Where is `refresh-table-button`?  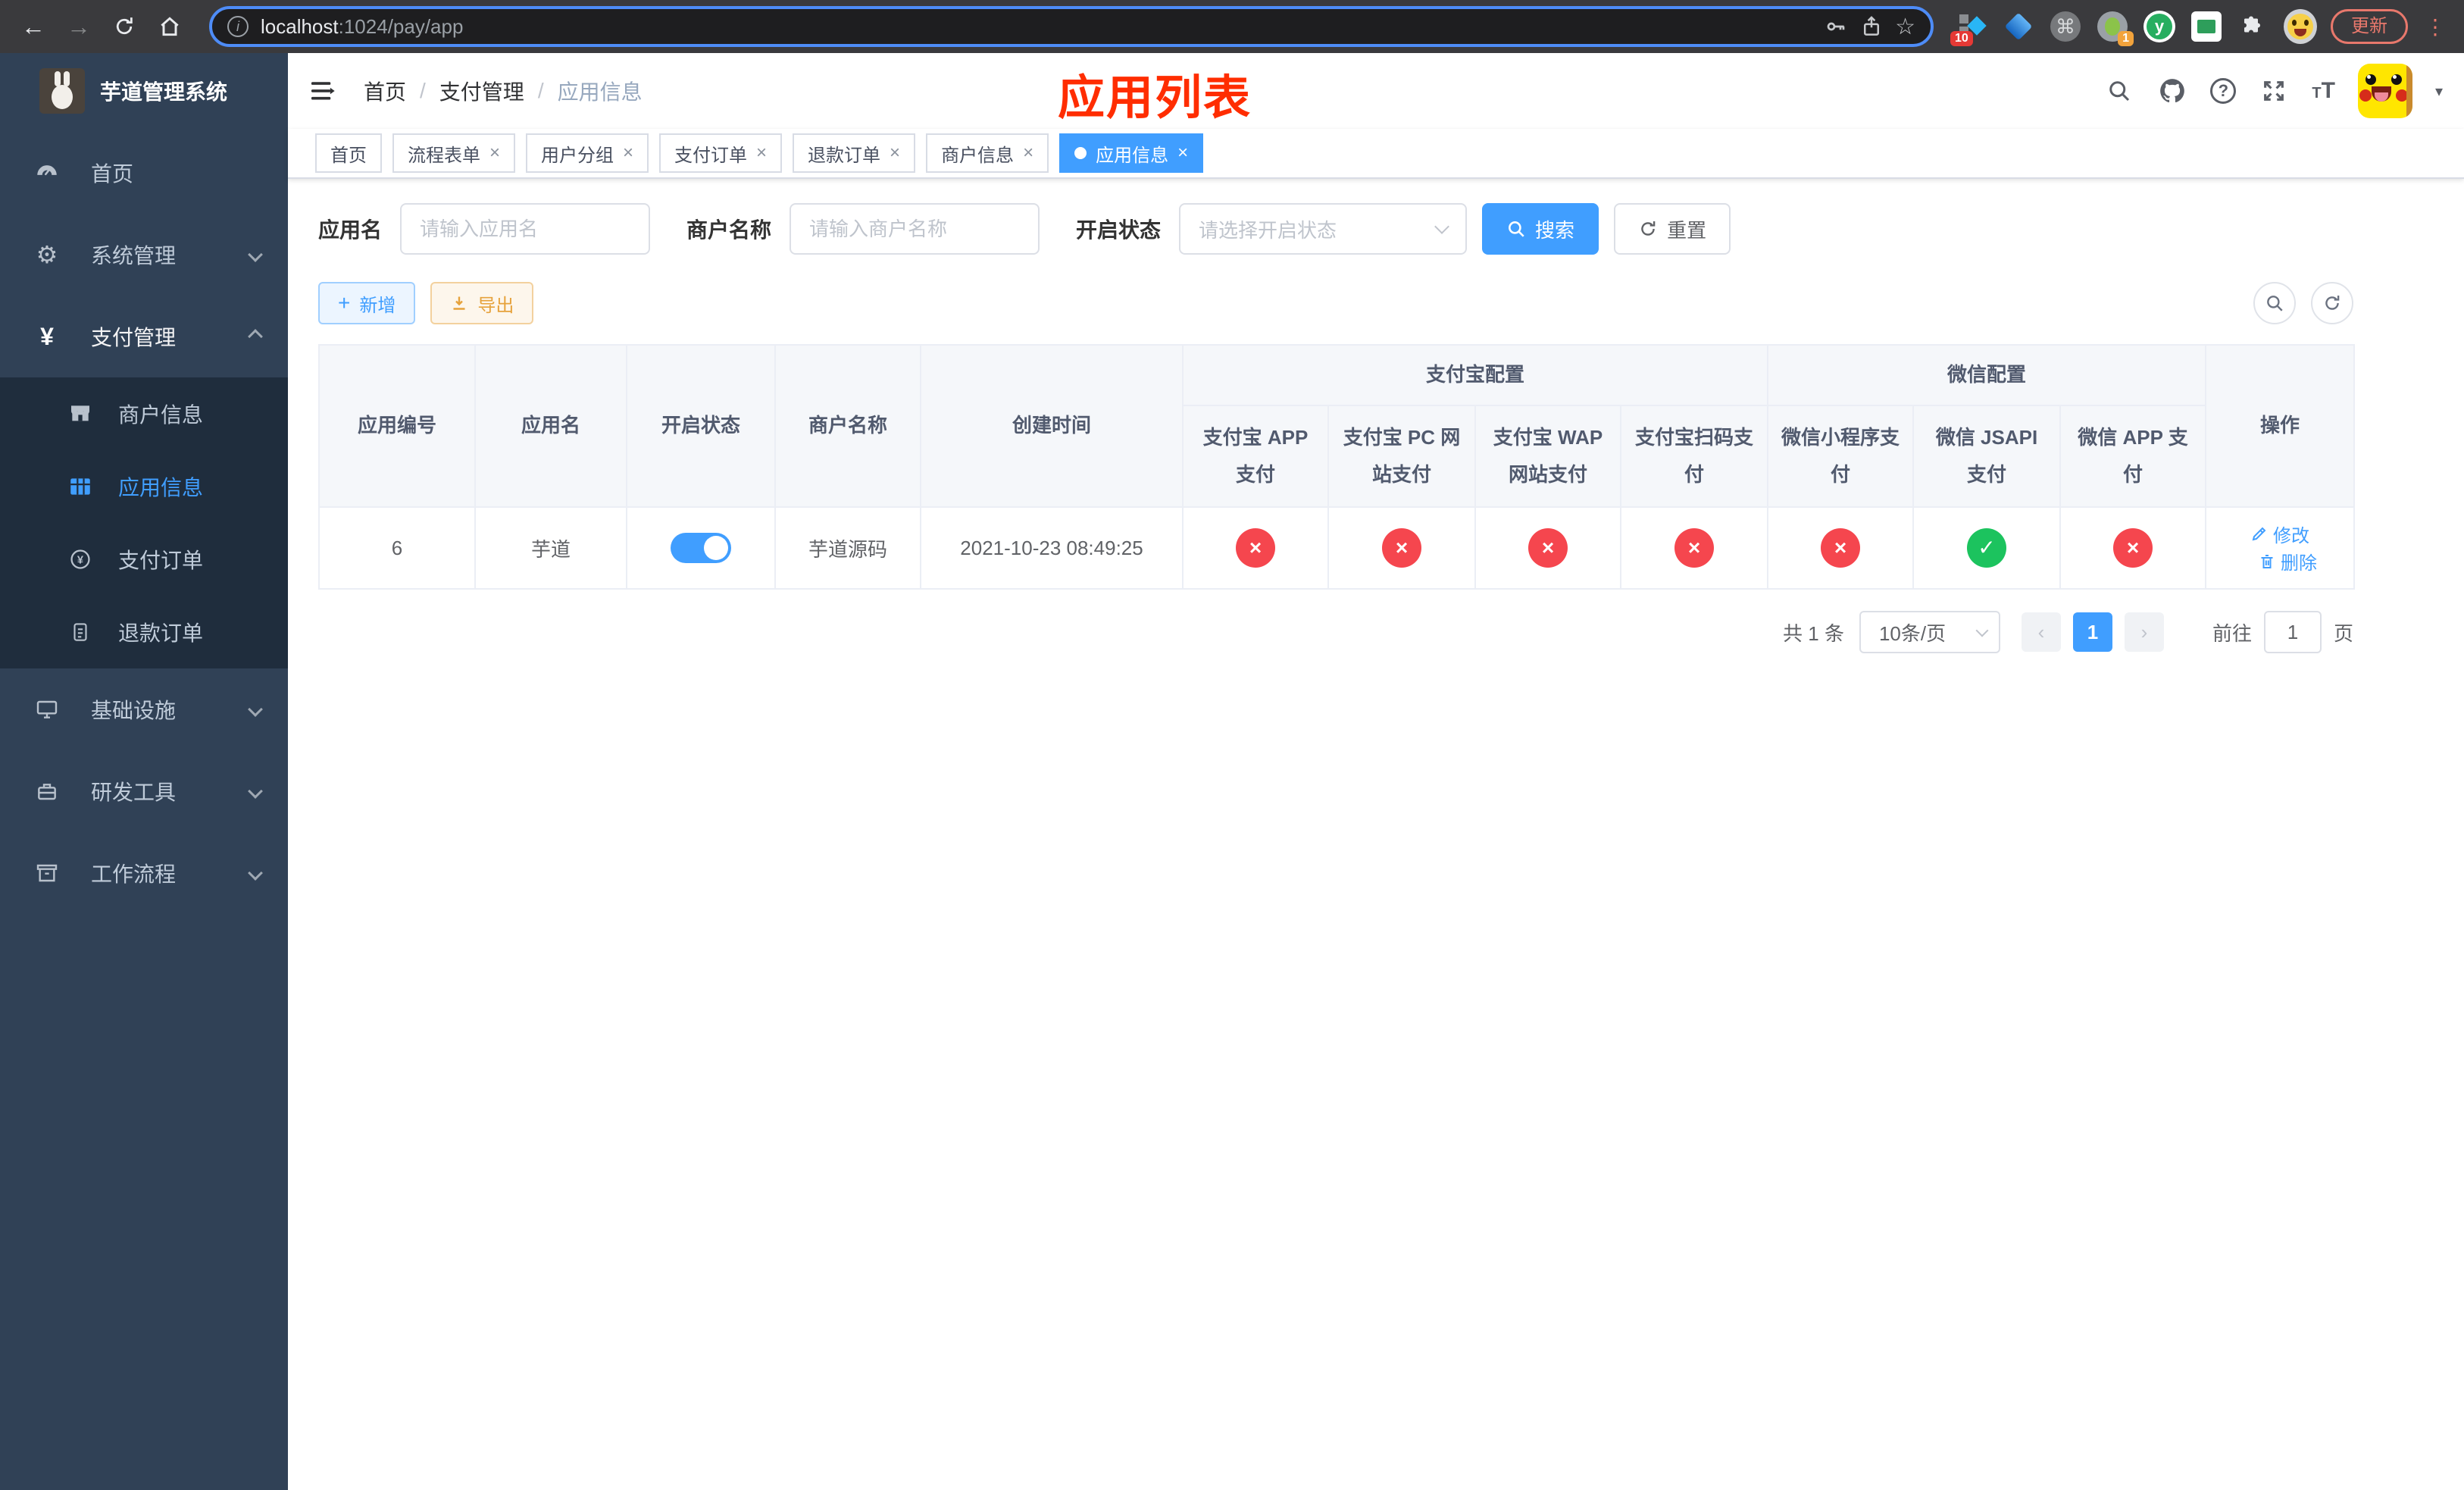
refresh-table-button is located at coordinates (2332, 303).